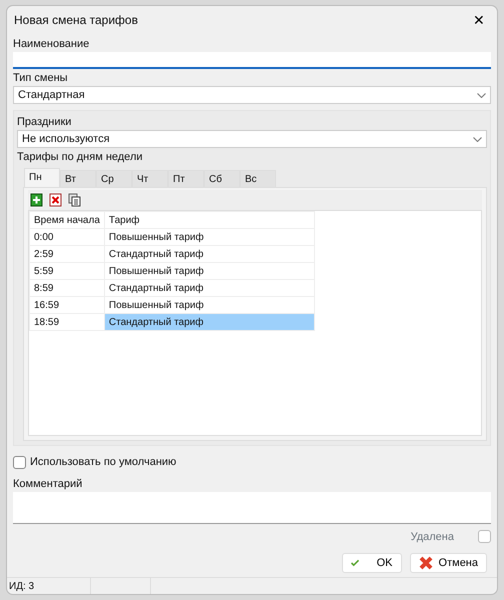 Image resolution: width=504 pixels, height=600 pixels. Describe the element at coordinates (76, 20) in the screenshot. I see `window-title: Новая смена тарифов` at that location.